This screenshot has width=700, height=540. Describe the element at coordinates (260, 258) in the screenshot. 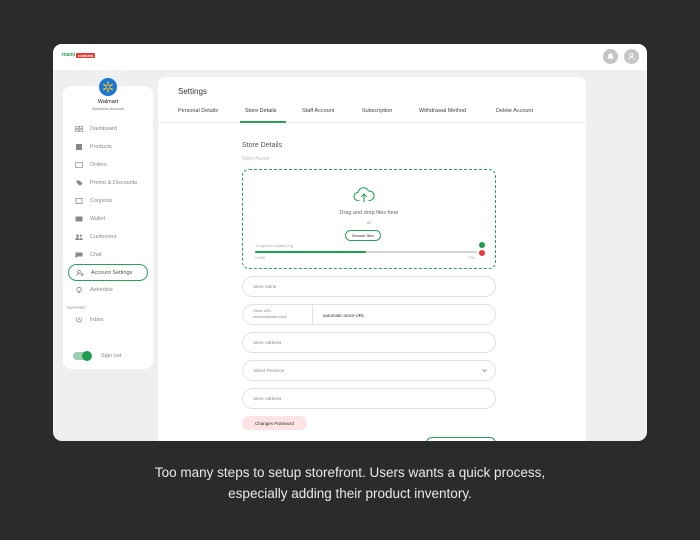

I see `progress-left-label: 0.0MB` at that location.